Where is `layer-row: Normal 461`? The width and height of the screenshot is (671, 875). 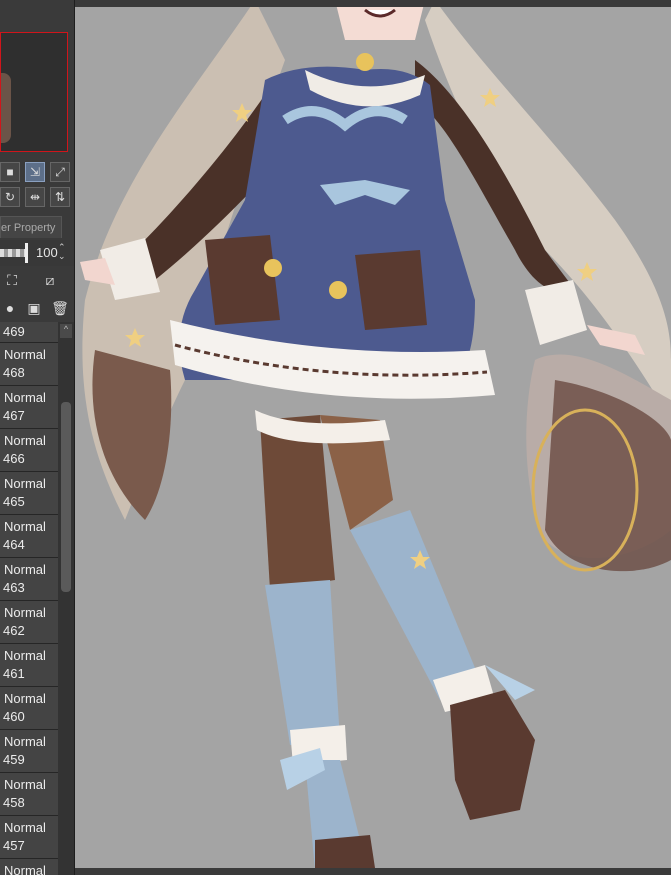 layer-row: Normal 461 is located at coordinates (29, 665).